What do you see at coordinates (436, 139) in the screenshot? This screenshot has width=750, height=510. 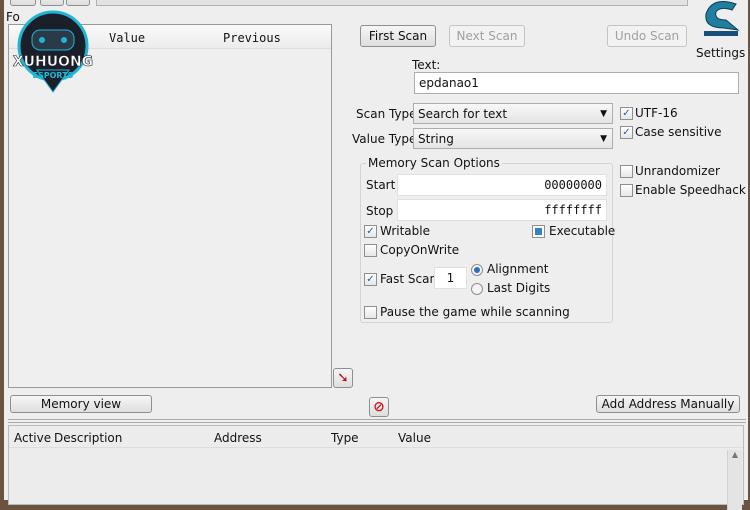 I see `value-type-value: String` at bounding box center [436, 139].